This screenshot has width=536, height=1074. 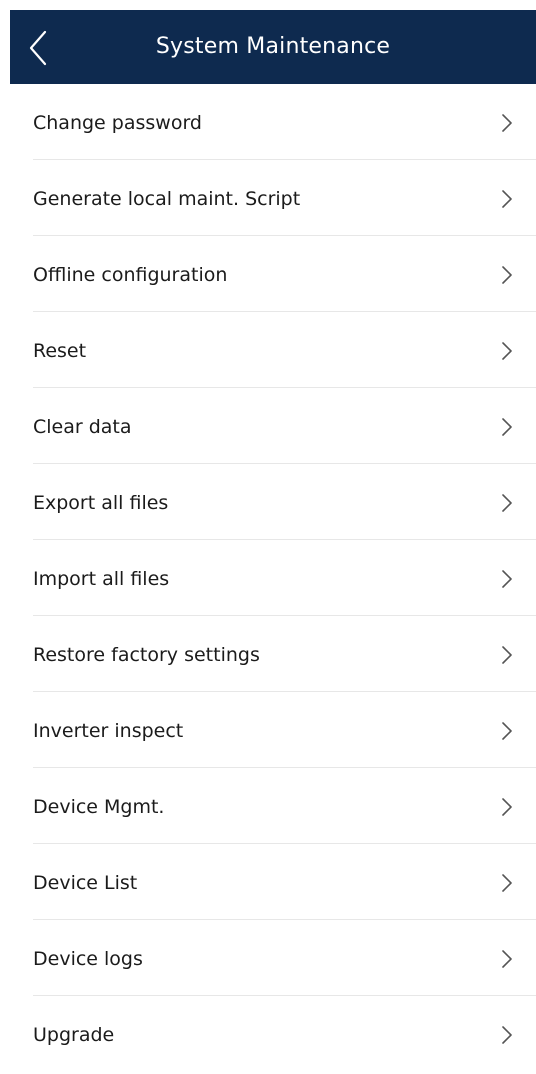 What do you see at coordinates (268, 654) in the screenshot?
I see `menu-item-restore-factory-settings: Restore factory settings` at bounding box center [268, 654].